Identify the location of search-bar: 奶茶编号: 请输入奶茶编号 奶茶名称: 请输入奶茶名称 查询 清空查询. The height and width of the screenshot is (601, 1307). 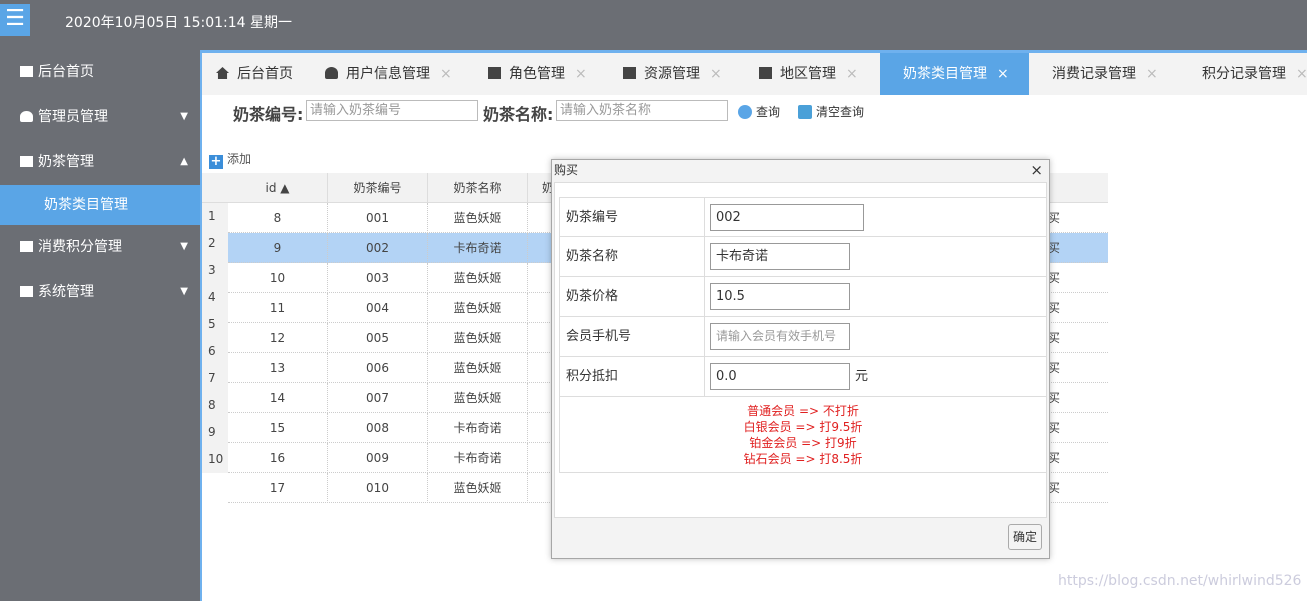
(754, 111).